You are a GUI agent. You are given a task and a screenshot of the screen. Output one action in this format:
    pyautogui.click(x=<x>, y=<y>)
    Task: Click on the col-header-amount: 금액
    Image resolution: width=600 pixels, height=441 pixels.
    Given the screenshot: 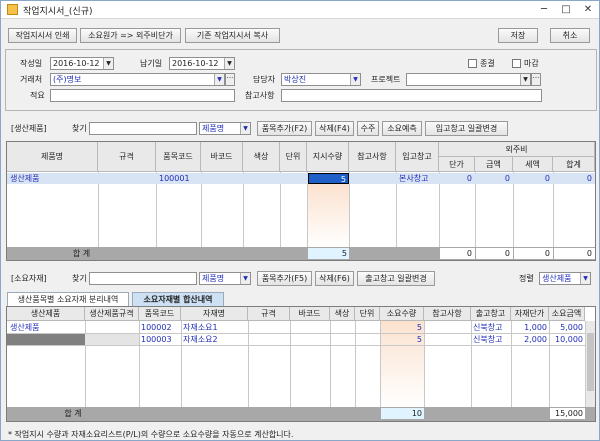 What is the action you would take?
    pyautogui.click(x=494, y=164)
    